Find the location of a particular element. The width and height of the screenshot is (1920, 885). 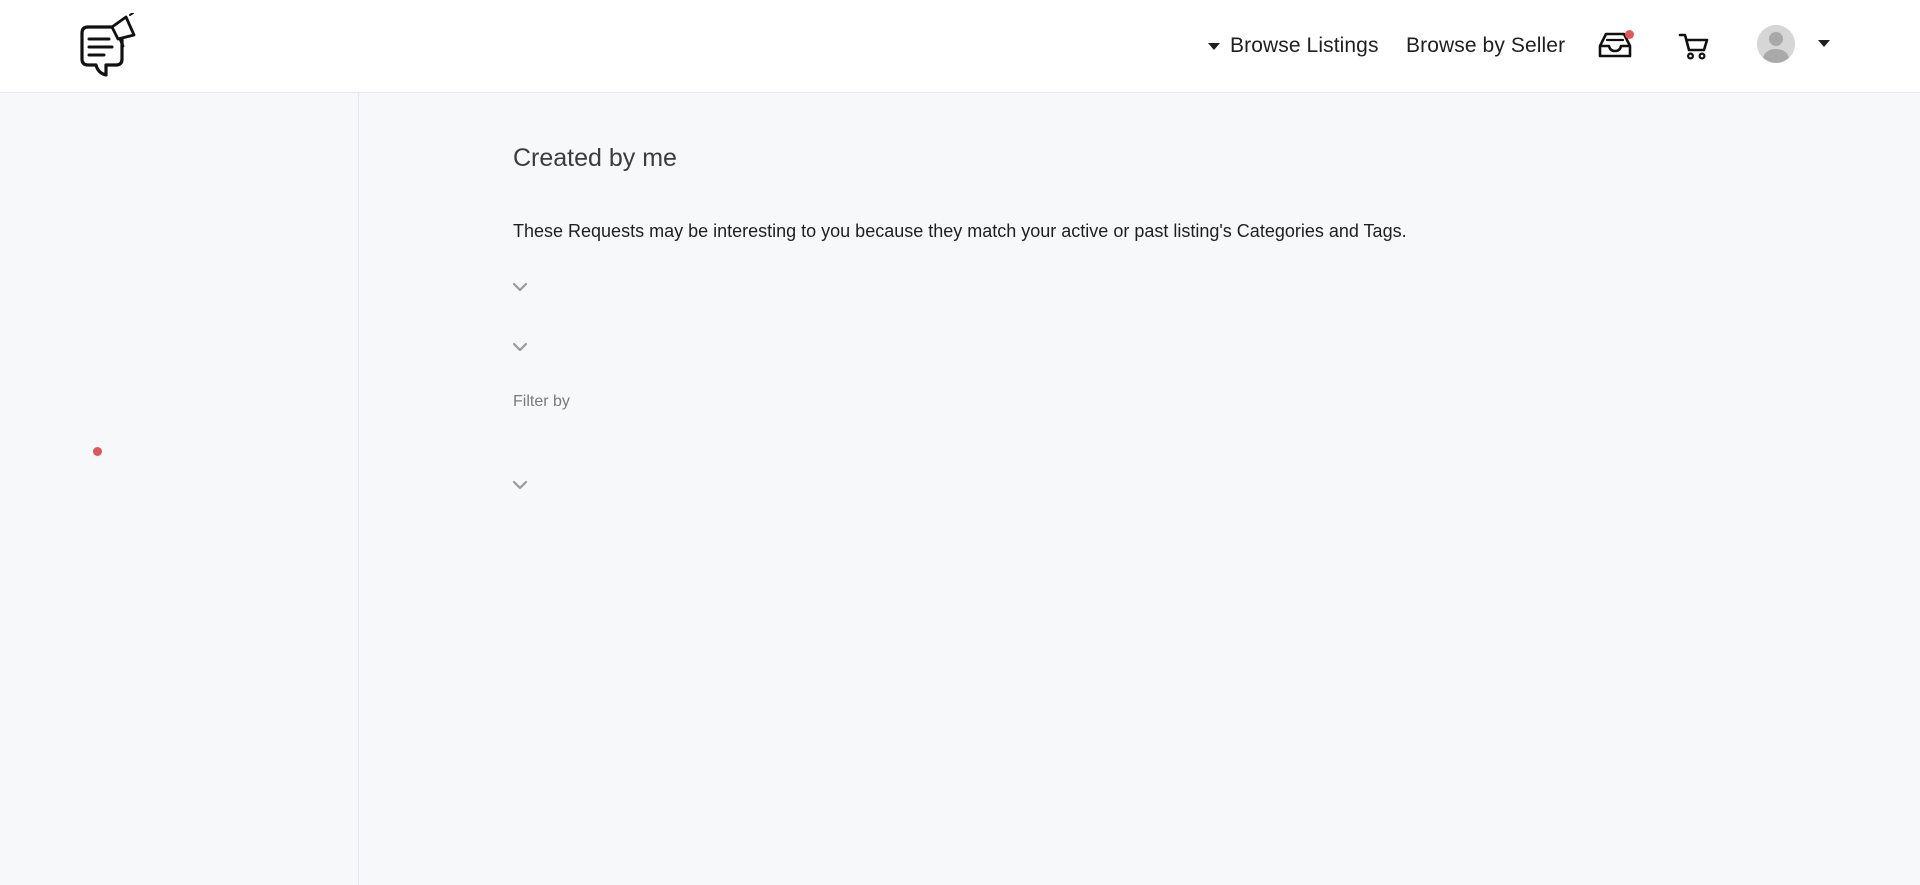

avatar is located at coordinates (1776, 44).